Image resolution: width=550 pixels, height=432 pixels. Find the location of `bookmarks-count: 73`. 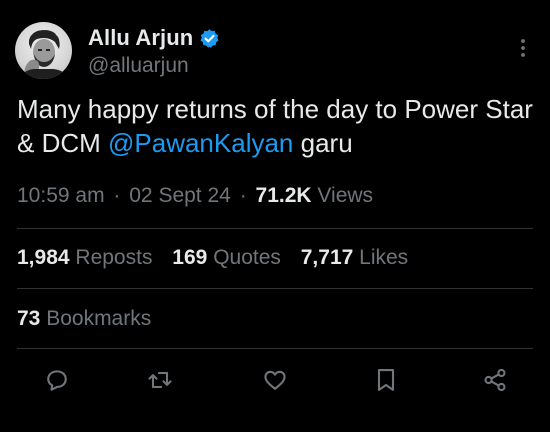

bookmarks-count: 73 is located at coordinates (29, 318).